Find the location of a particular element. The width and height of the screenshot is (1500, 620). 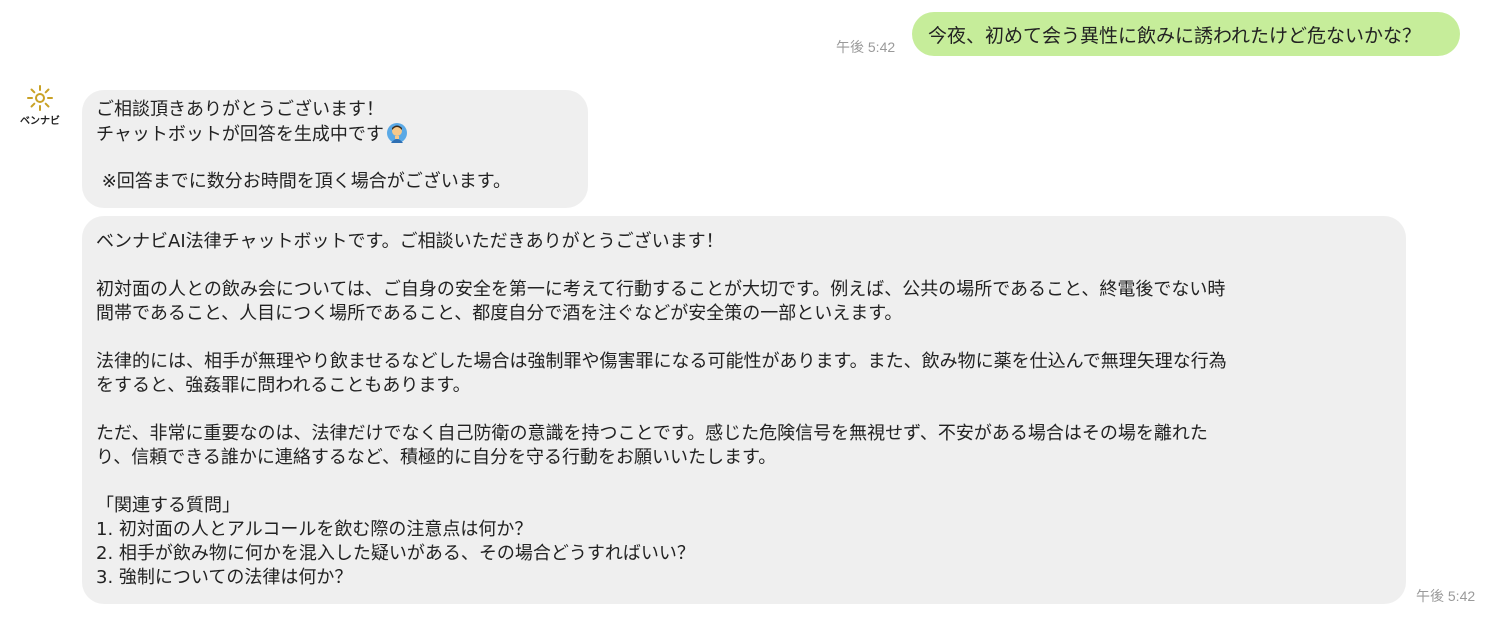

user-message-bubble: 今夜、初めて会う異性に飲みに誘われたけど危ないかな？ is located at coordinates (1186, 34).